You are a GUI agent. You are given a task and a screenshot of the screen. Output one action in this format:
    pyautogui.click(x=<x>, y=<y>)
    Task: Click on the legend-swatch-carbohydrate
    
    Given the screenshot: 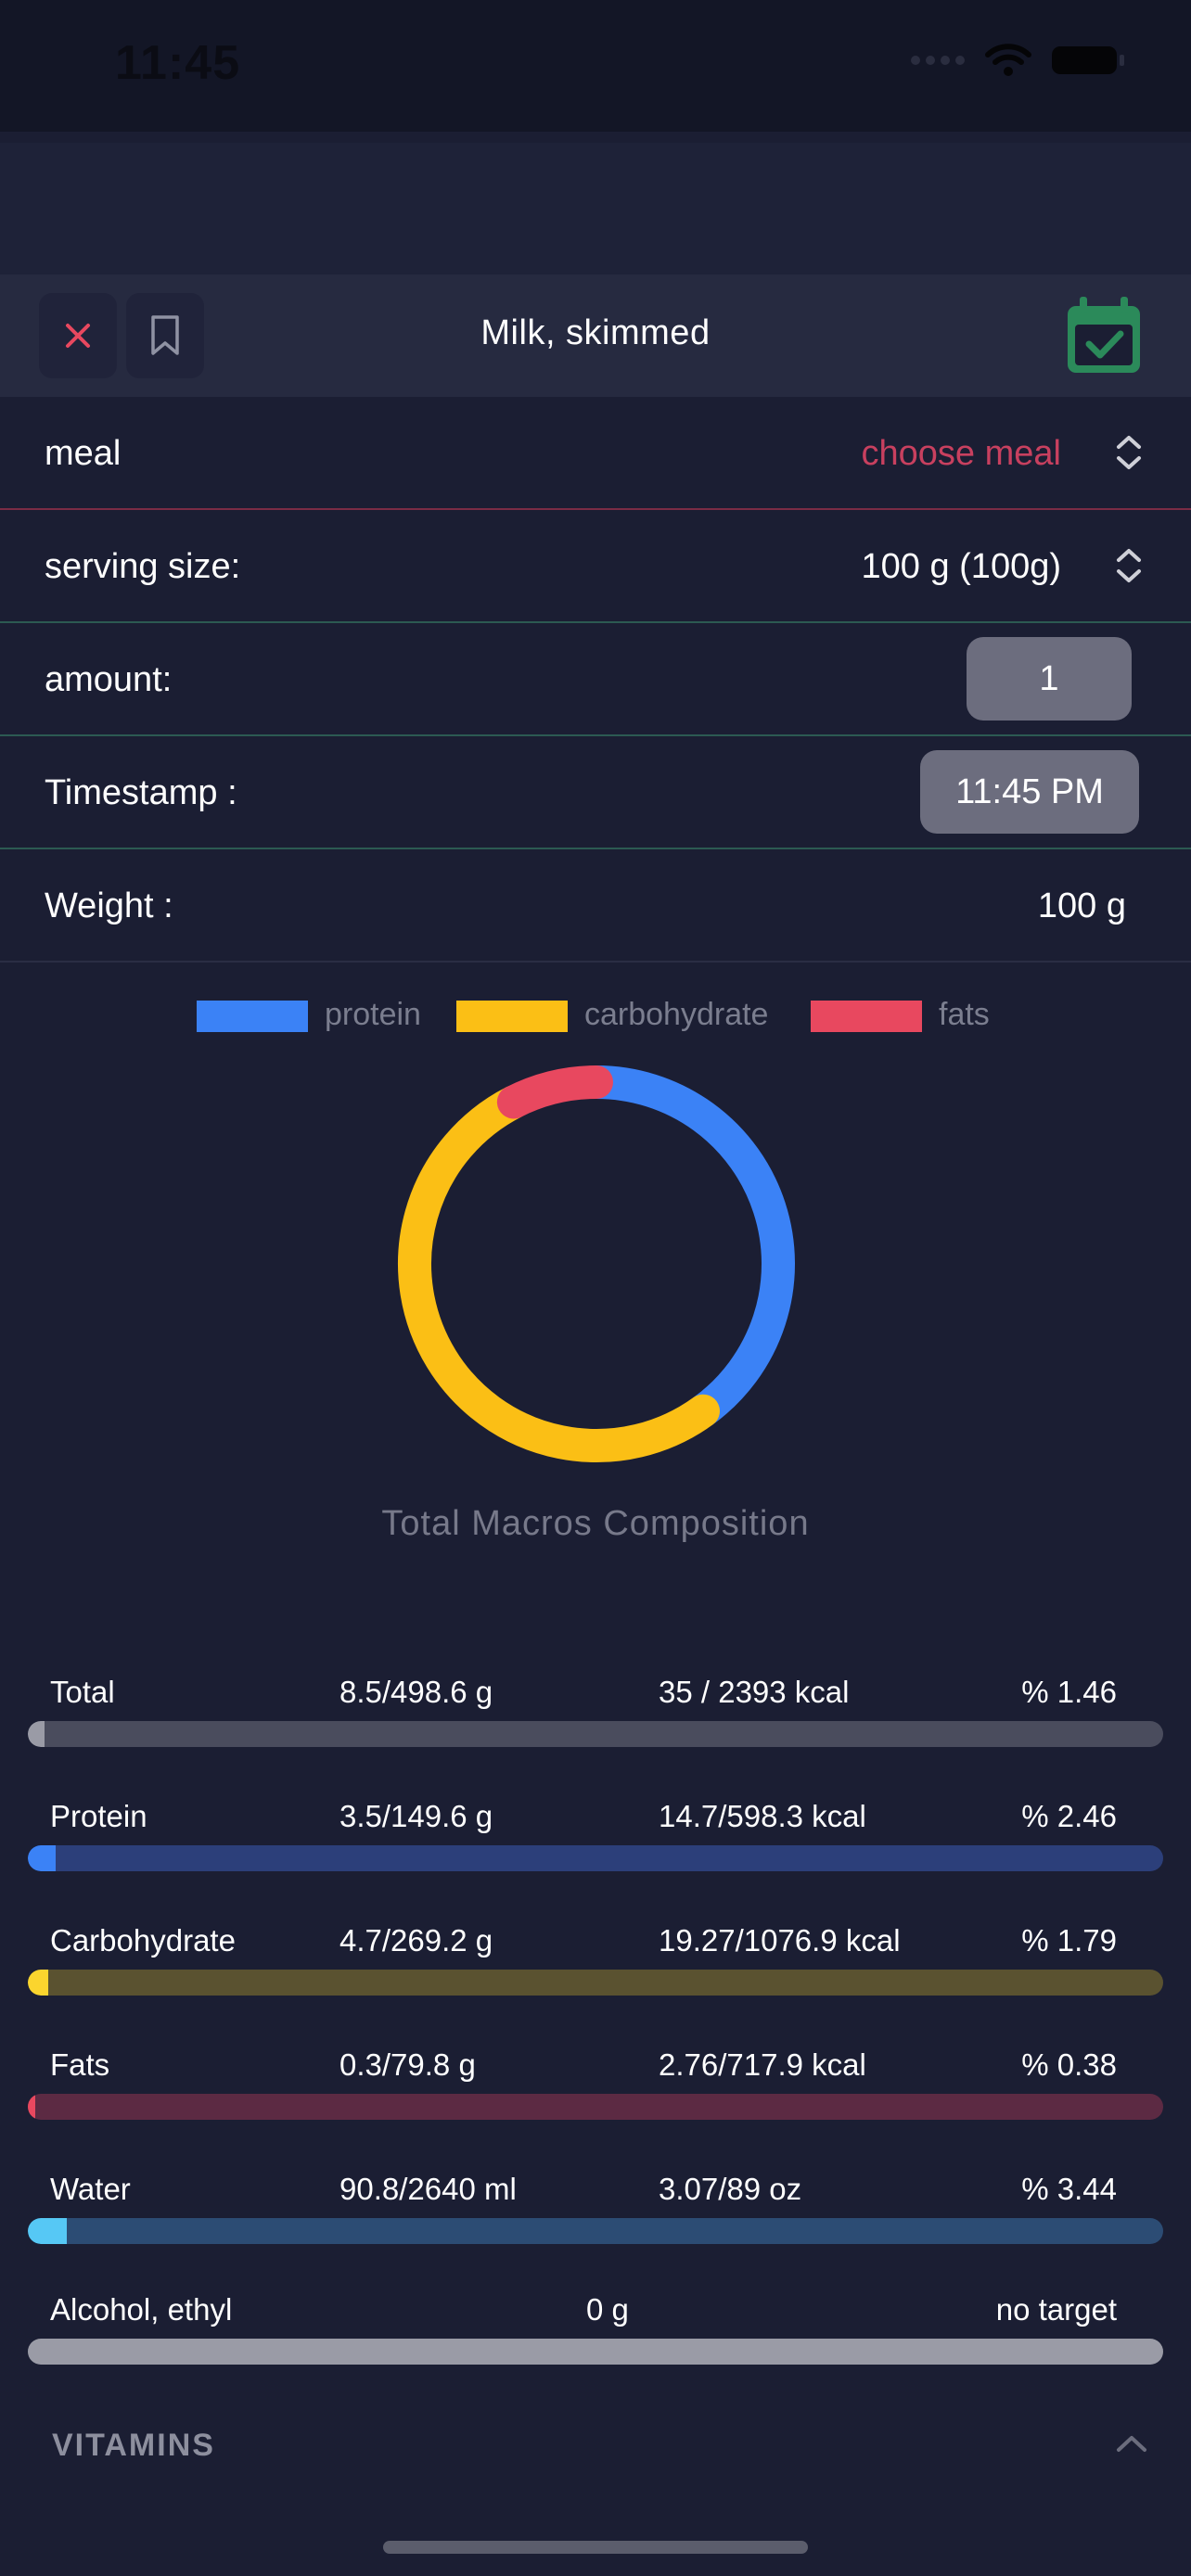 What is the action you would take?
    pyautogui.click(x=512, y=1017)
    